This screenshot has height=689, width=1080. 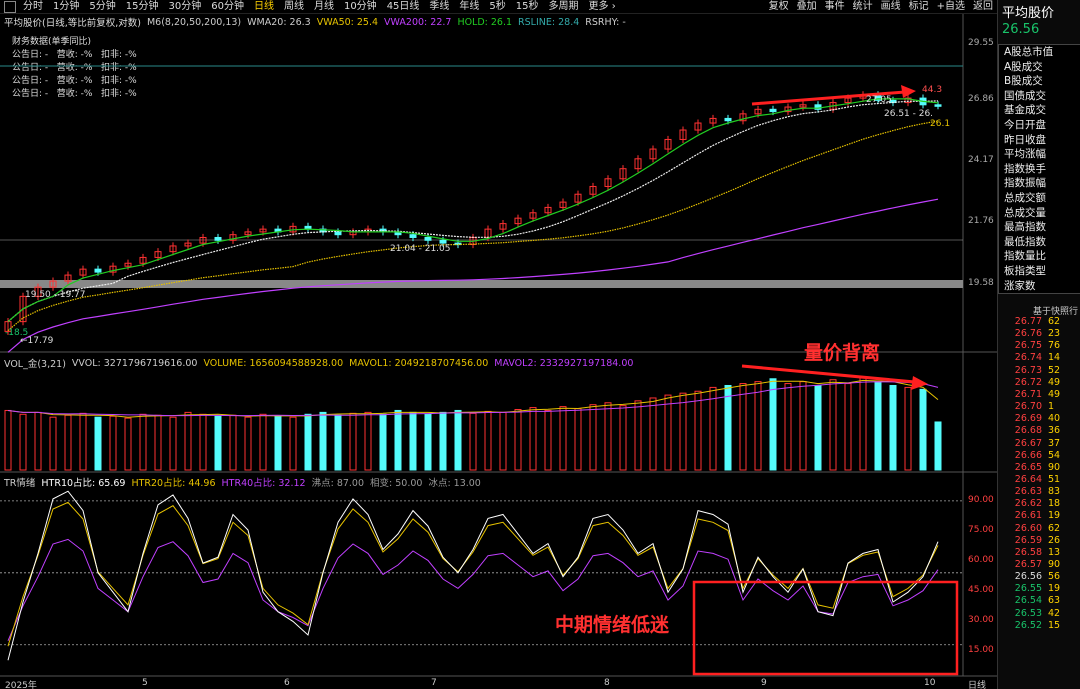 I want to click on stats-menu-item: A股总市值, so click(x=1039, y=52).